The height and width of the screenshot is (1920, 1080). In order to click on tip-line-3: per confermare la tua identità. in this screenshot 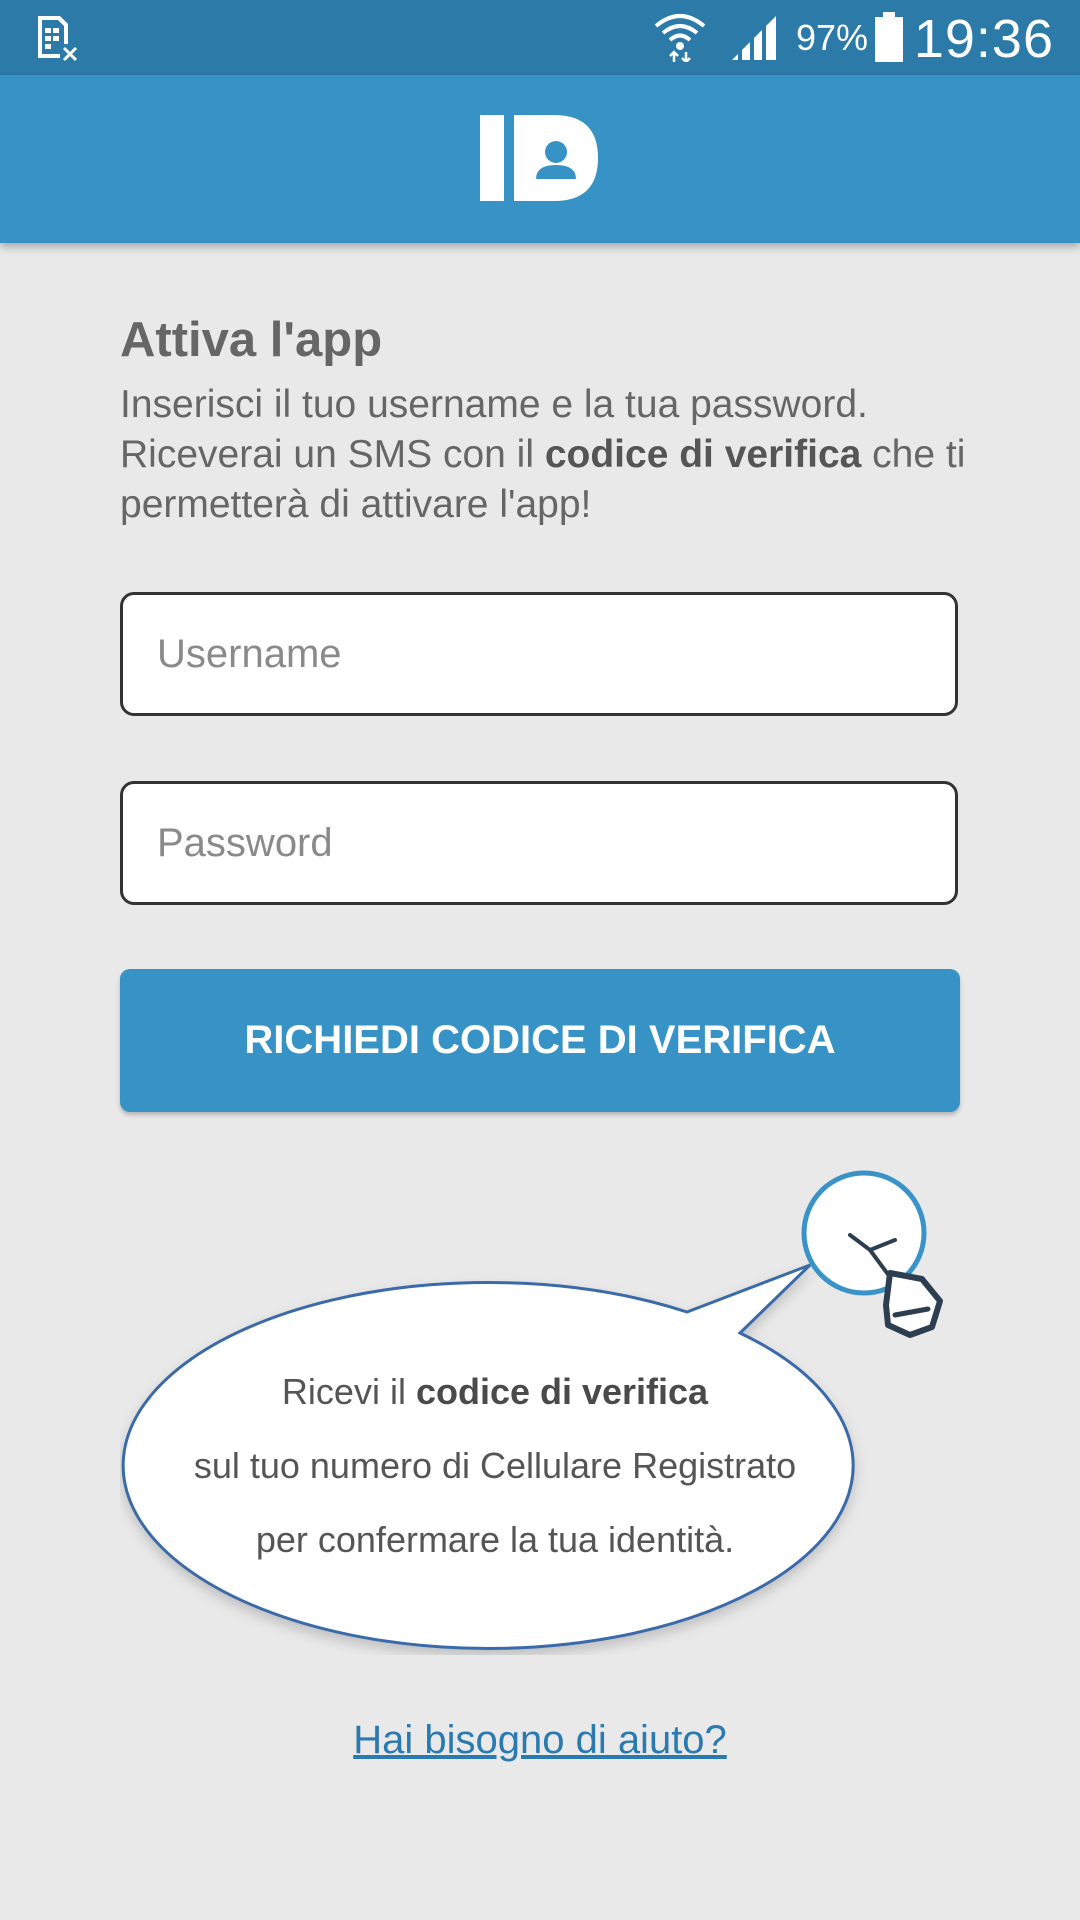, I will do `click(495, 1539)`.